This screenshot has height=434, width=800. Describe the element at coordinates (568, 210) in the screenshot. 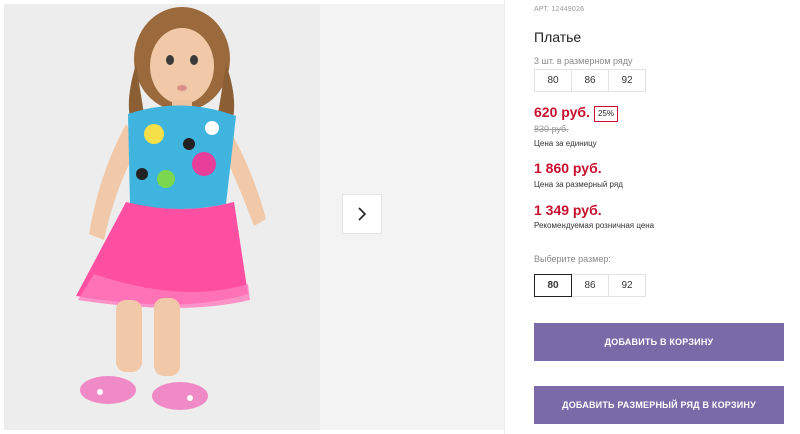

I see `retail-price: 1 349 руб.` at that location.